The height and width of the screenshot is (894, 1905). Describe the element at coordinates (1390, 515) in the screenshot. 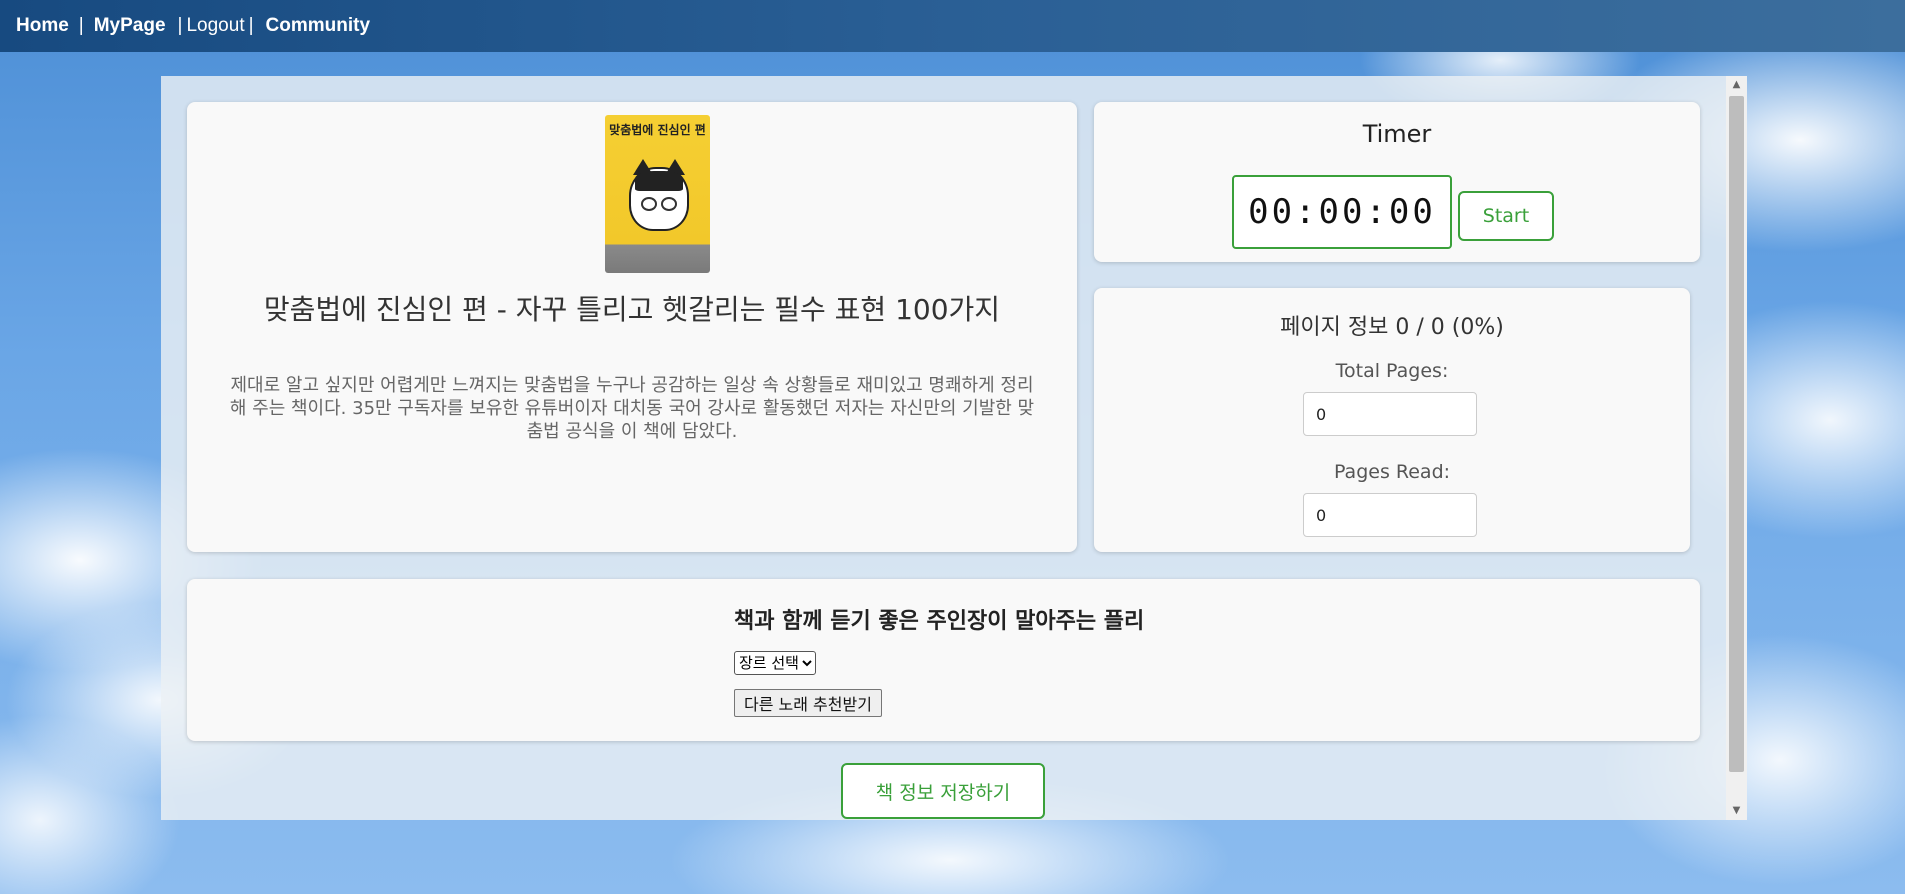

I see `pages-read-input` at that location.